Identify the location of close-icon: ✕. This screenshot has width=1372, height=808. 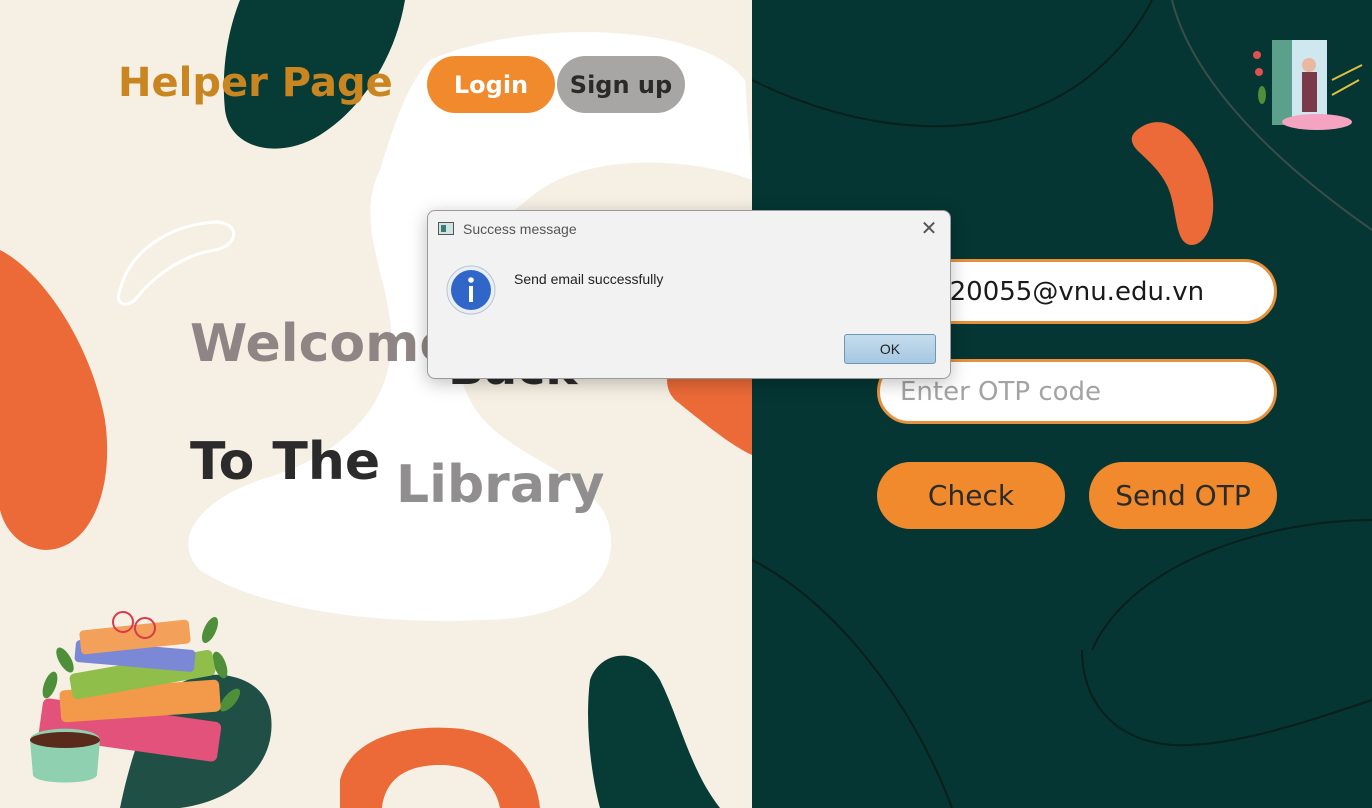
(929, 228).